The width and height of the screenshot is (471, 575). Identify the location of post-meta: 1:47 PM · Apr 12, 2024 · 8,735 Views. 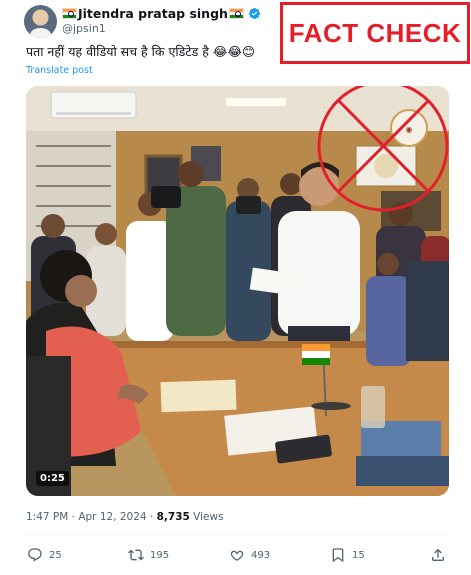
(125, 517).